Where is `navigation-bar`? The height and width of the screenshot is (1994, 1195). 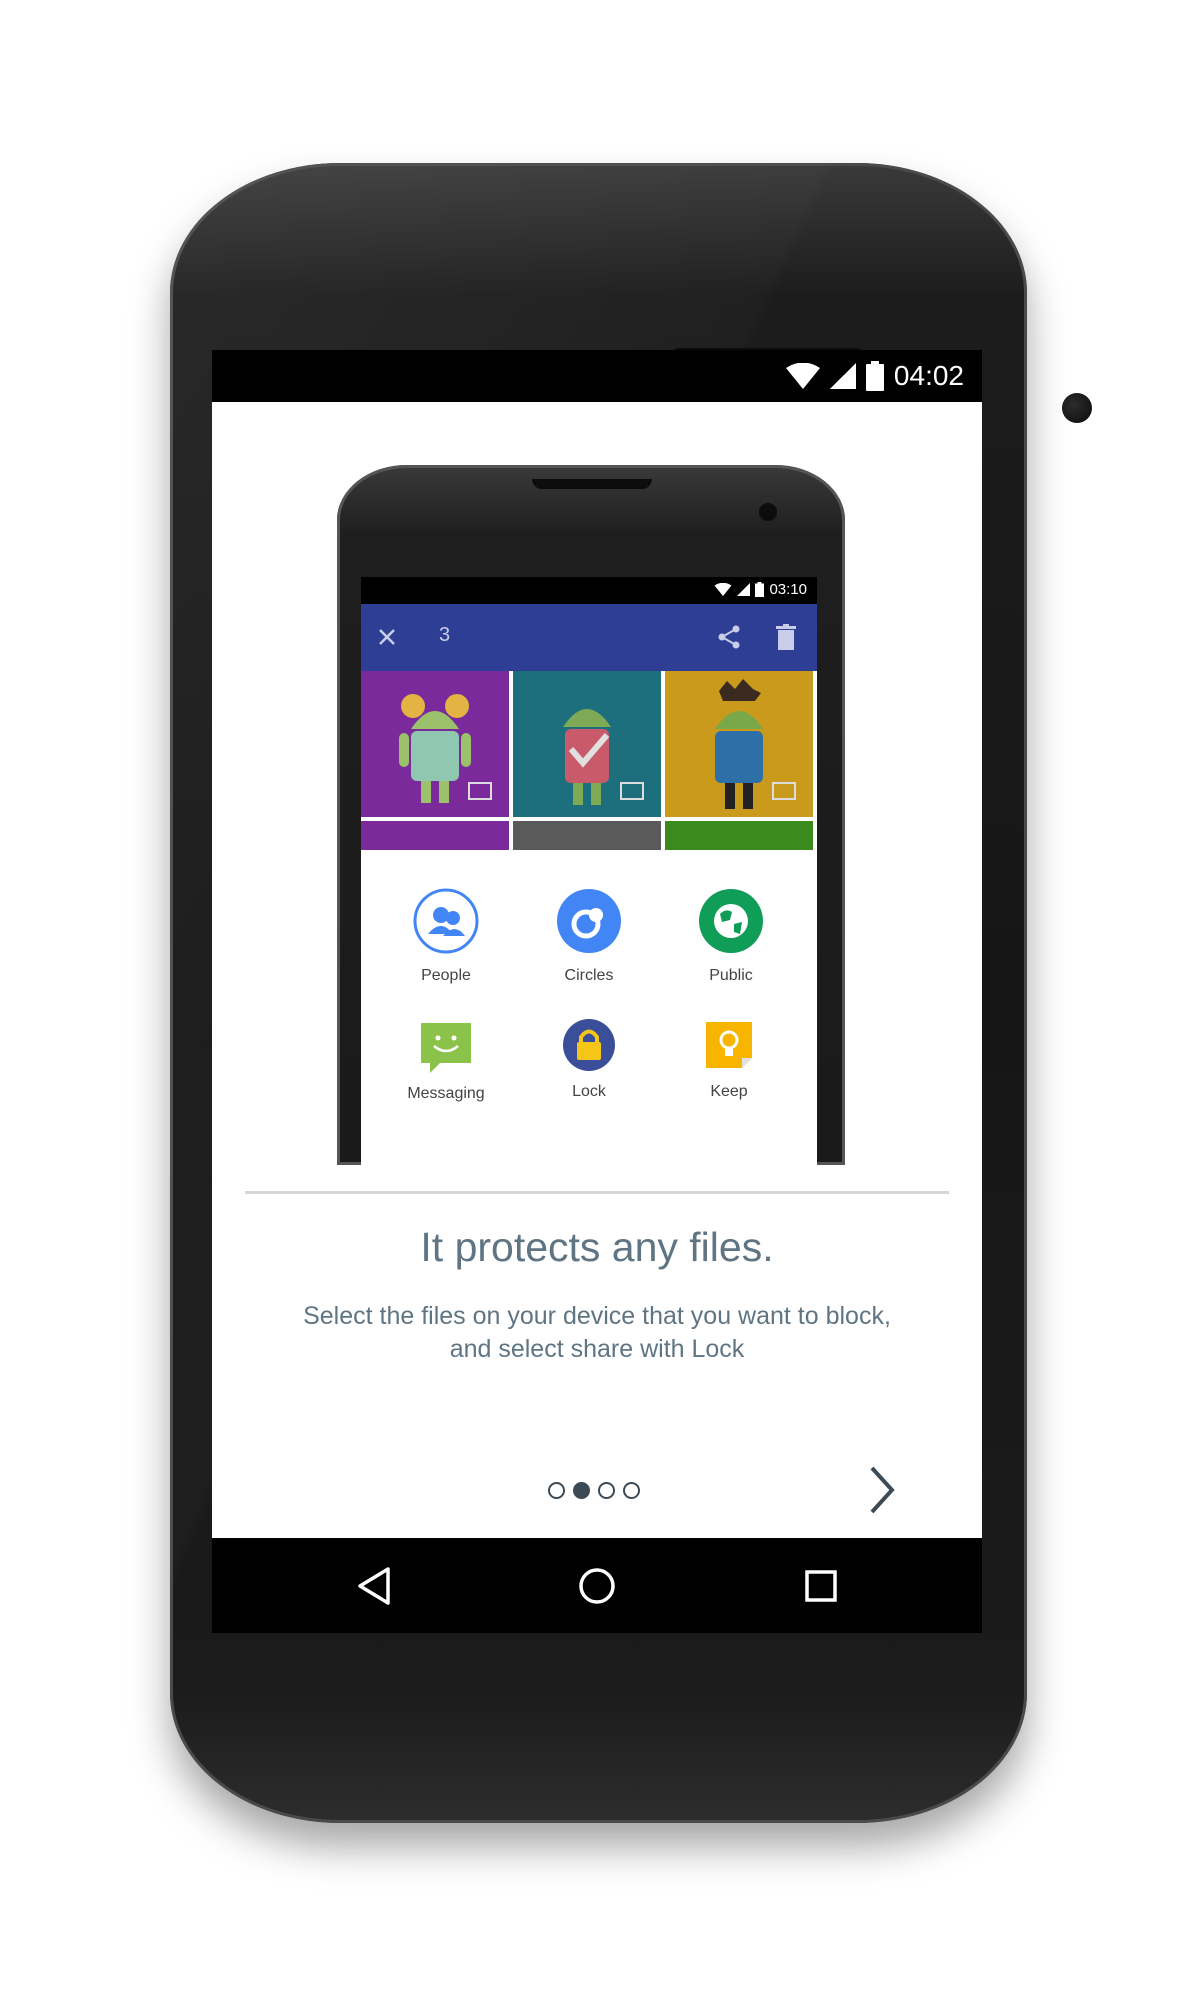 navigation-bar is located at coordinates (597, 1585).